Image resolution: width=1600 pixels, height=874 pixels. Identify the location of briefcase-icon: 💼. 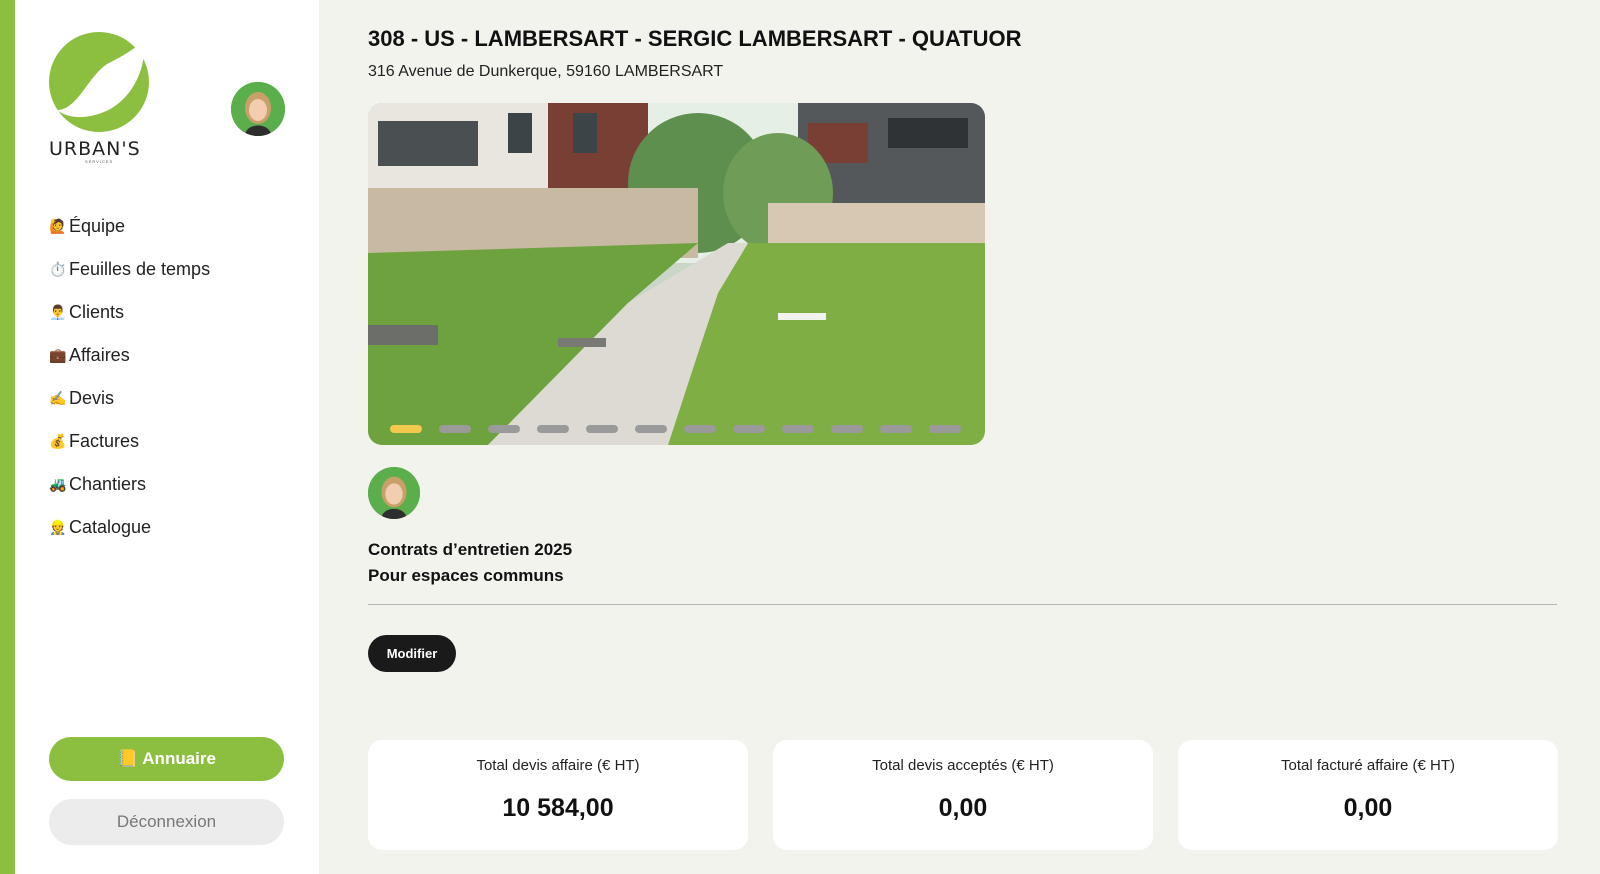
(58, 355).